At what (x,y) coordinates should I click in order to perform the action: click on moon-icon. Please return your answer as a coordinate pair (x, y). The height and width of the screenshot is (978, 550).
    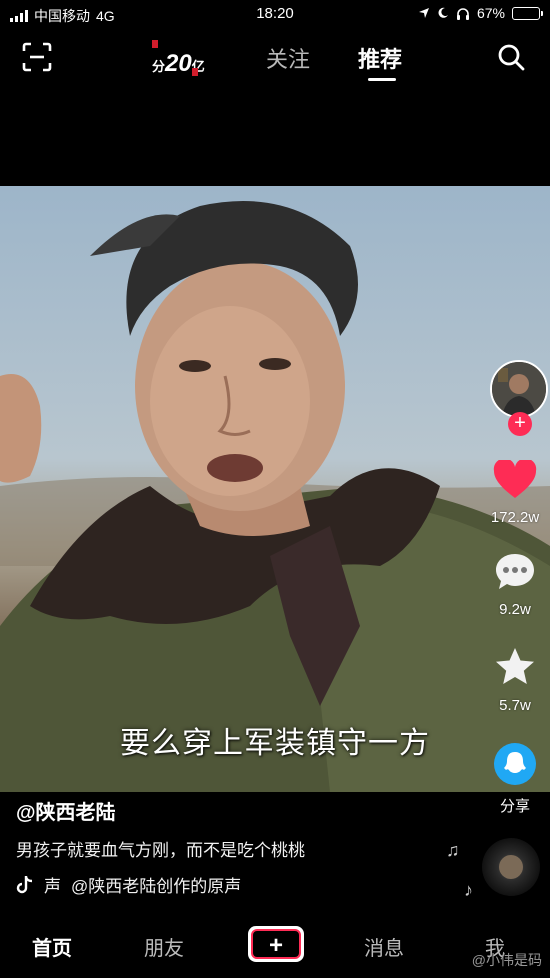
    Looking at the image, I should click on (443, 12).